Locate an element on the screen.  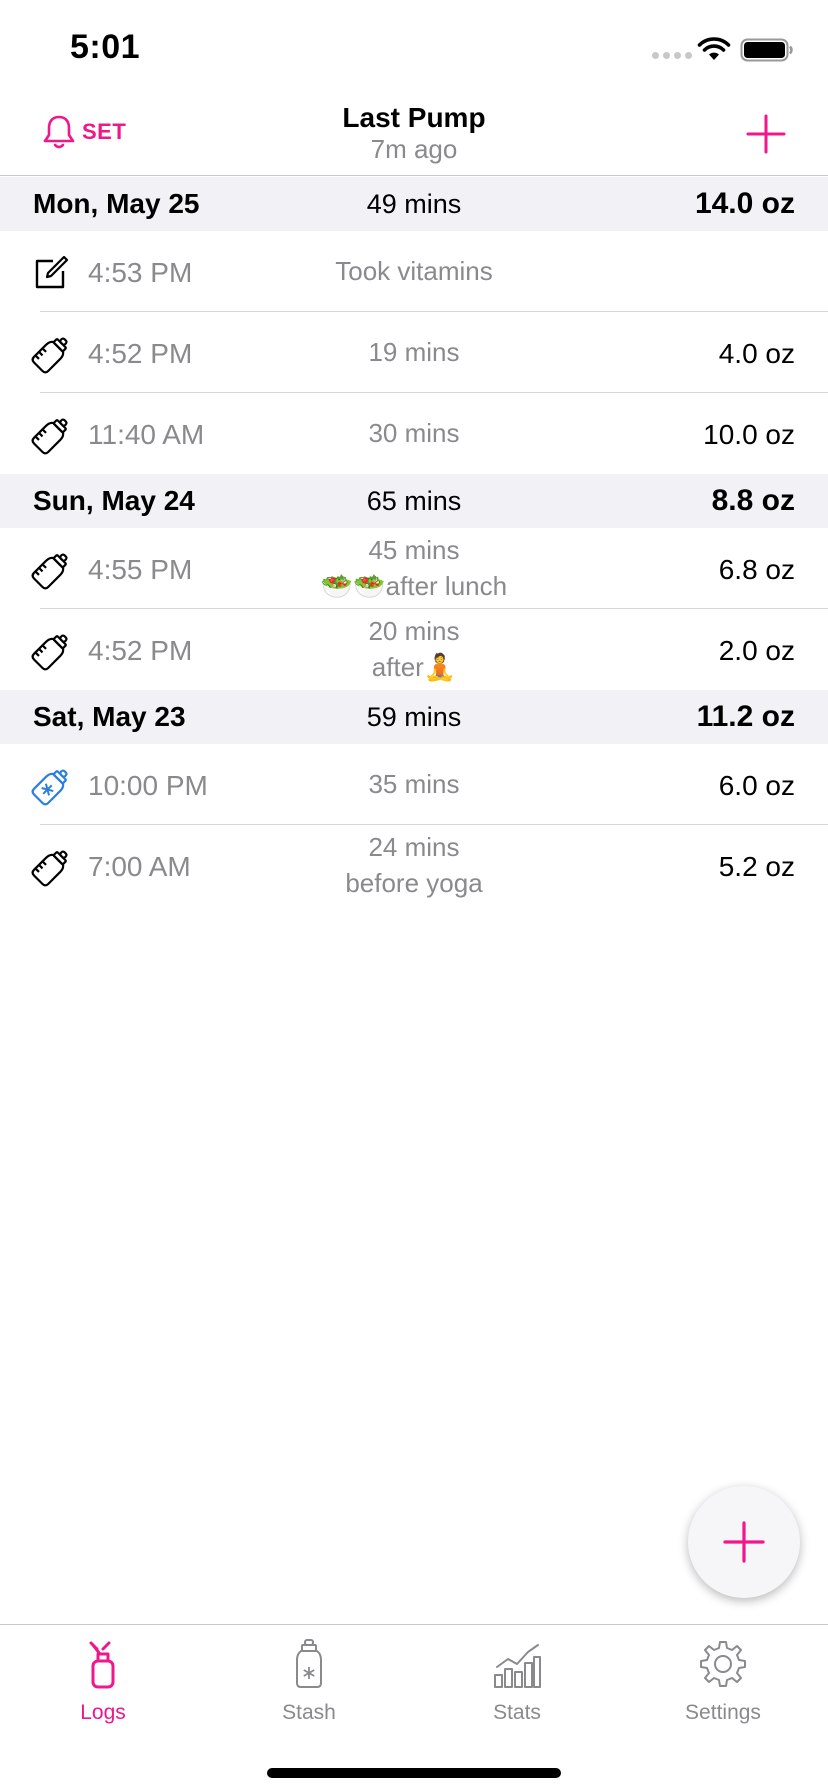
day-header: Sun, May 24 65 mins 8.8 oz is located at coordinates (414, 501).